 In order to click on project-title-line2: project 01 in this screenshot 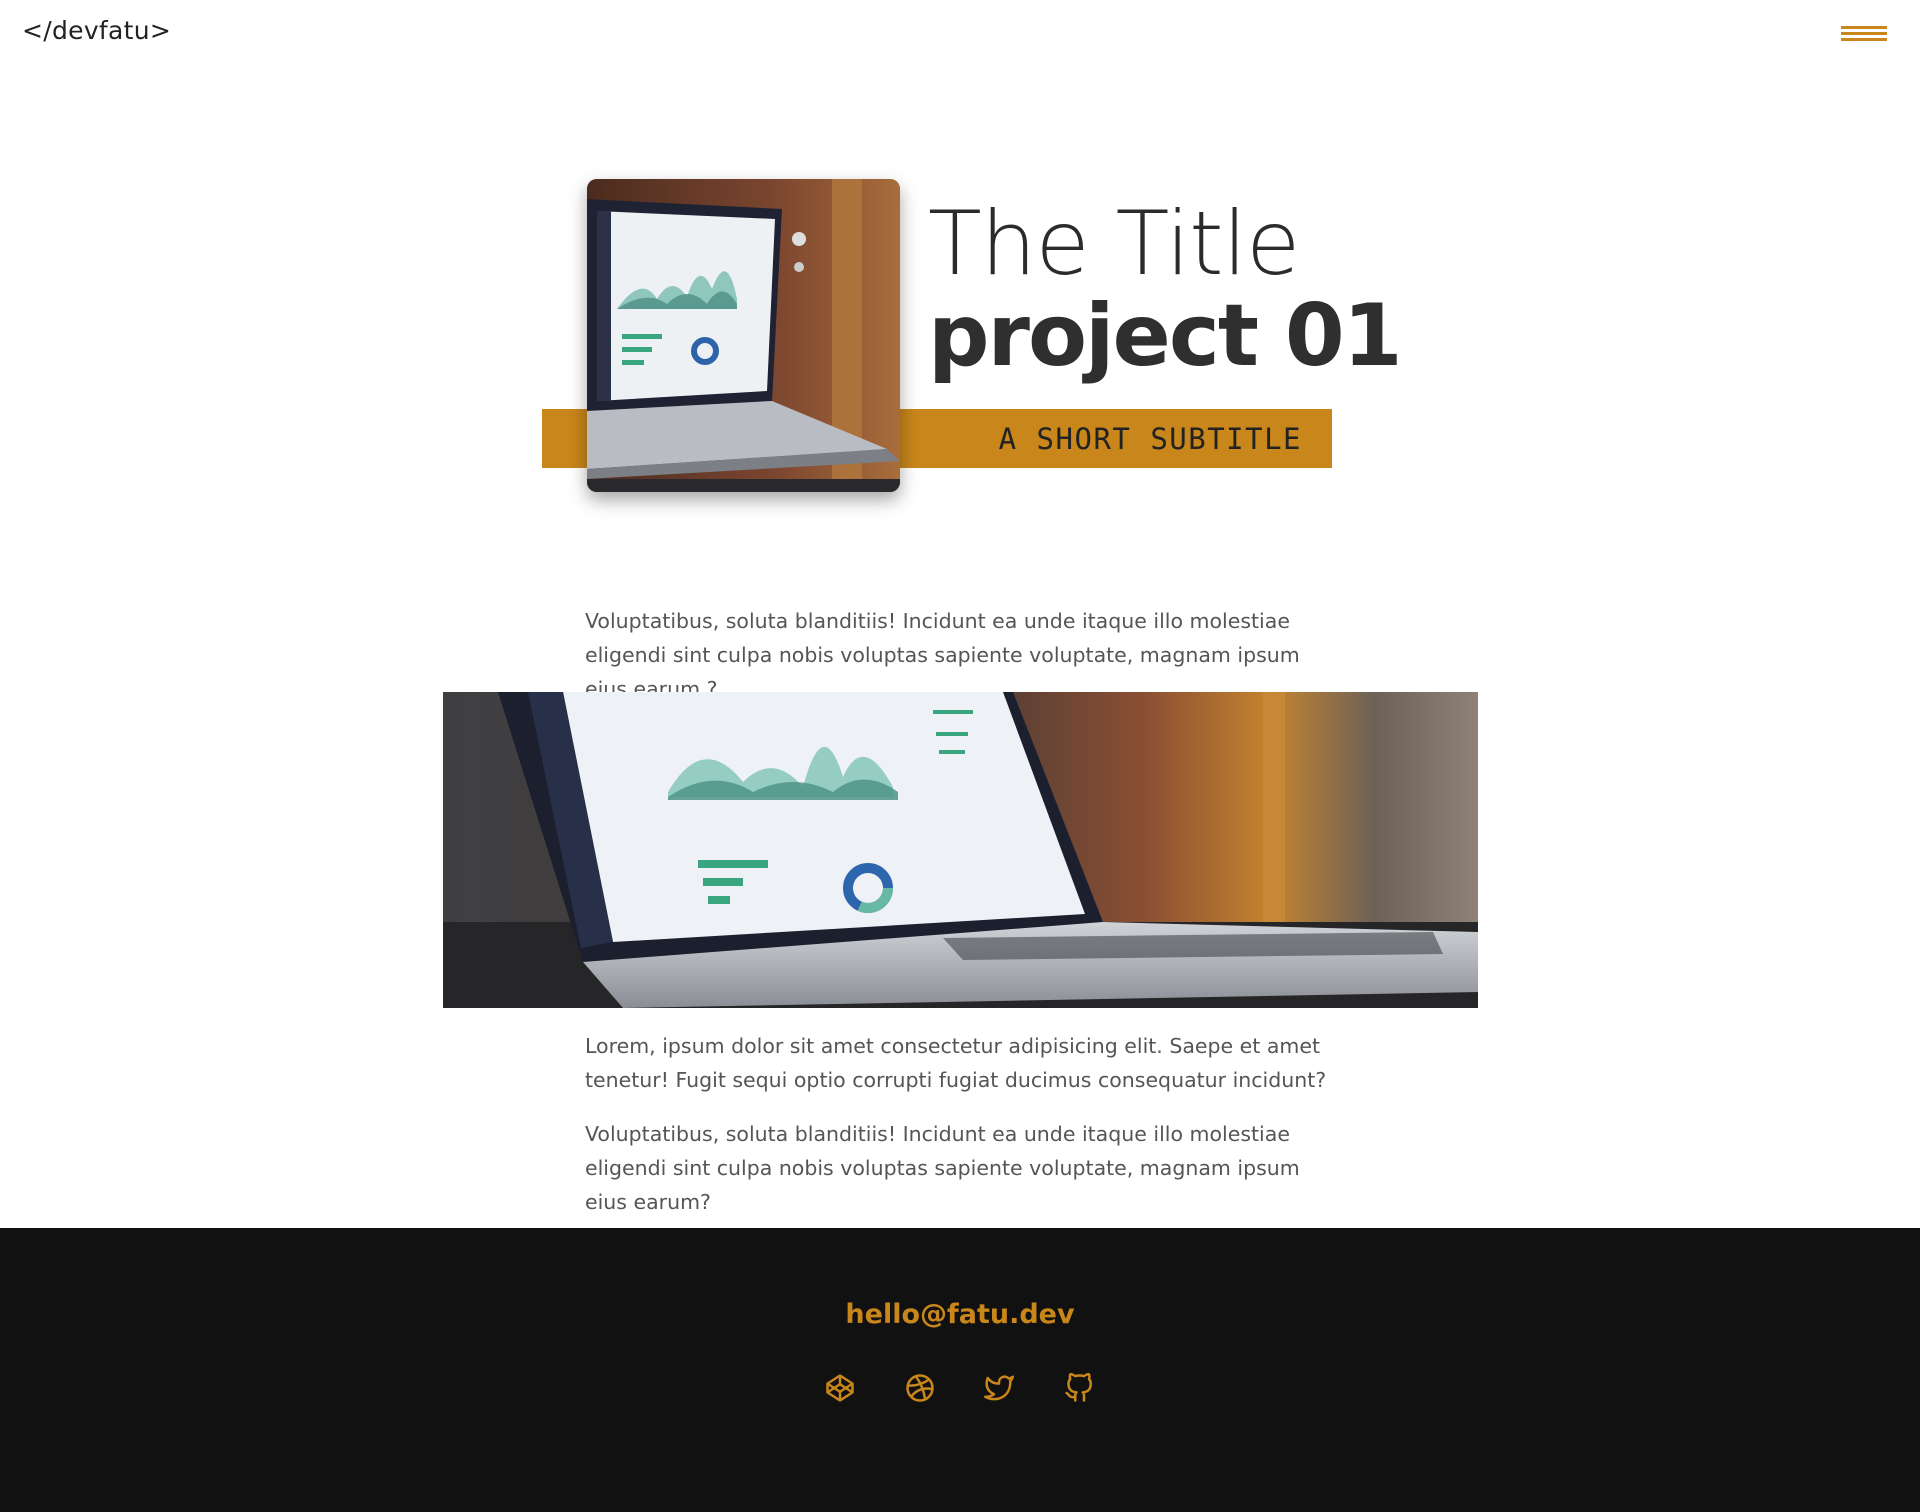, I will do `click(1165, 336)`.